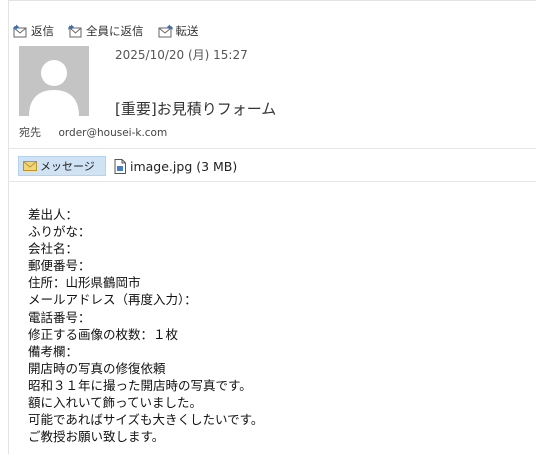 The image size is (536, 454). Describe the element at coordinates (184, 166) in the screenshot. I see `attachment-file-label: image.jpg (3 MB)` at that location.